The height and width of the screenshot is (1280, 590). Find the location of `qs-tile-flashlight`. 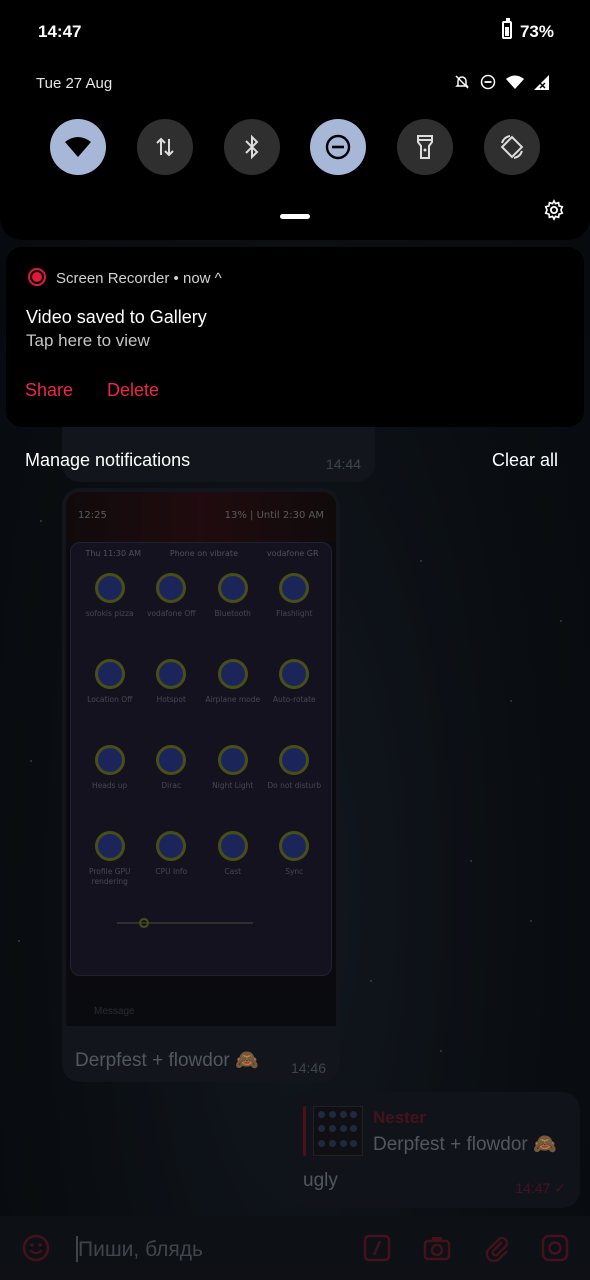

qs-tile-flashlight is located at coordinates (425, 147).